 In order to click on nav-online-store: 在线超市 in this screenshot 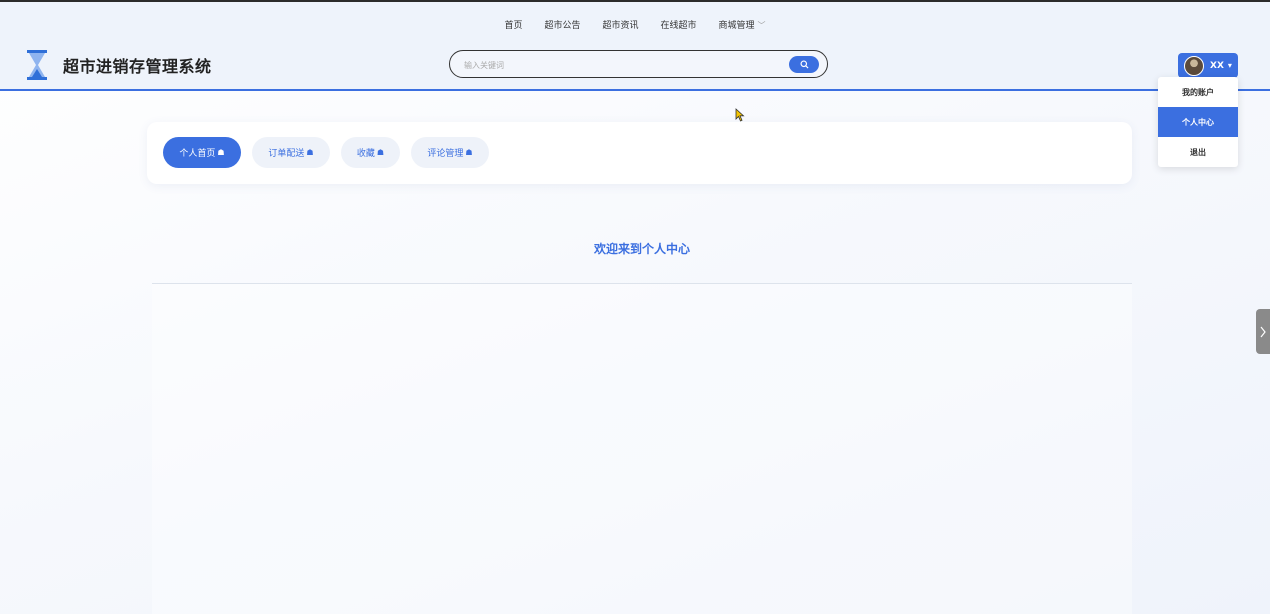, I will do `click(679, 24)`.